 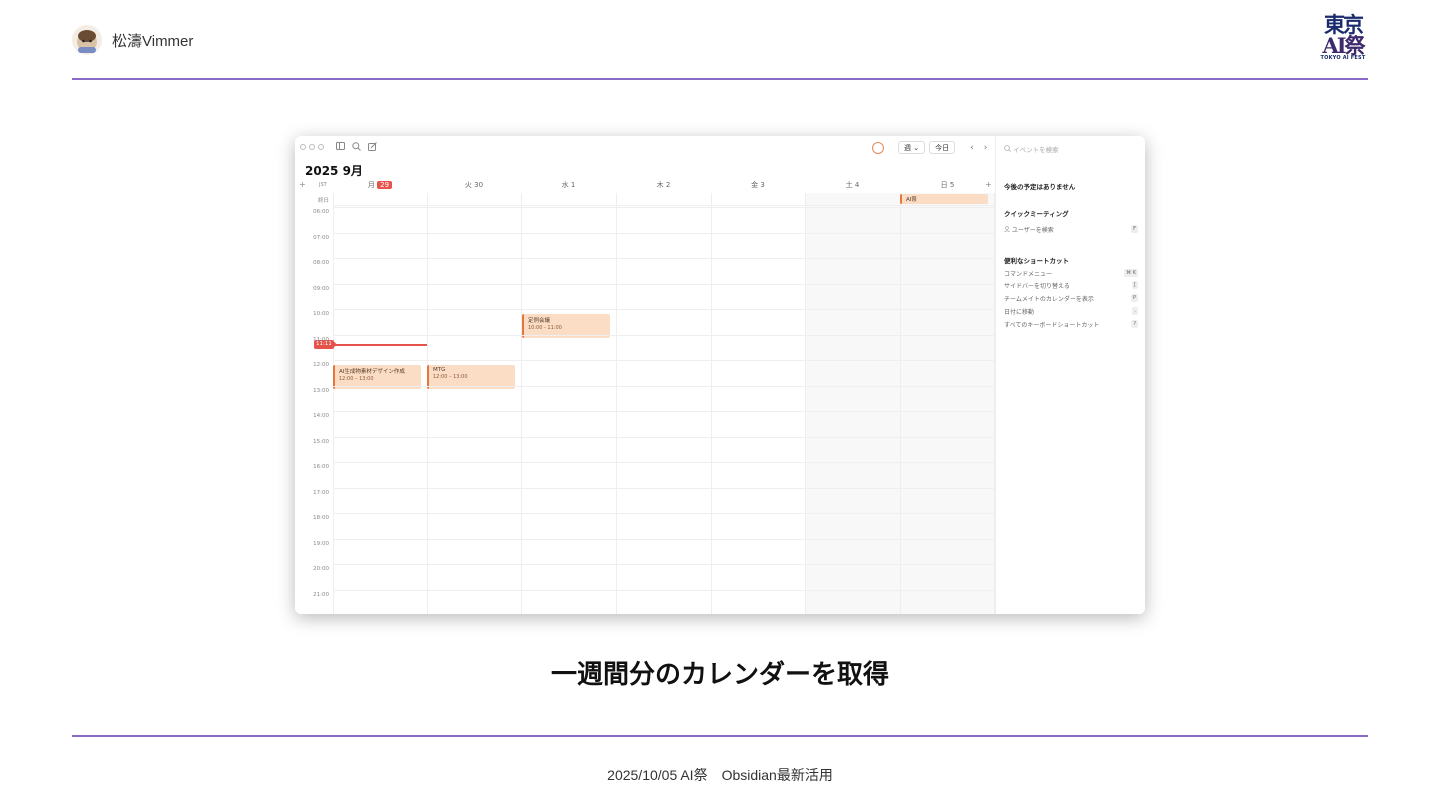 I want to click on shortcuts-heading: 便利なショートカット, so click(x=1036, y=261).